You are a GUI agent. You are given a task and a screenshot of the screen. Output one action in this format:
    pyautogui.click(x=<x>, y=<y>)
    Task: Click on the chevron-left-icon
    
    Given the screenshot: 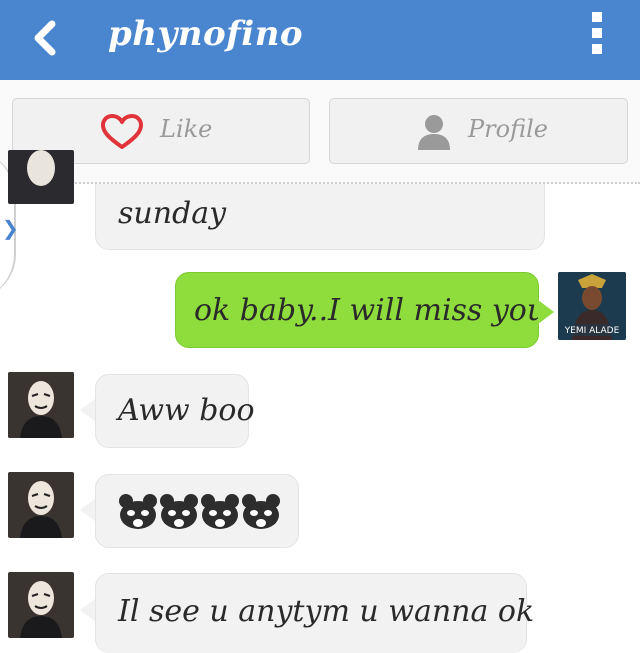 What is the action you would take?
    pyautogui.click(x=45, y=38)
    